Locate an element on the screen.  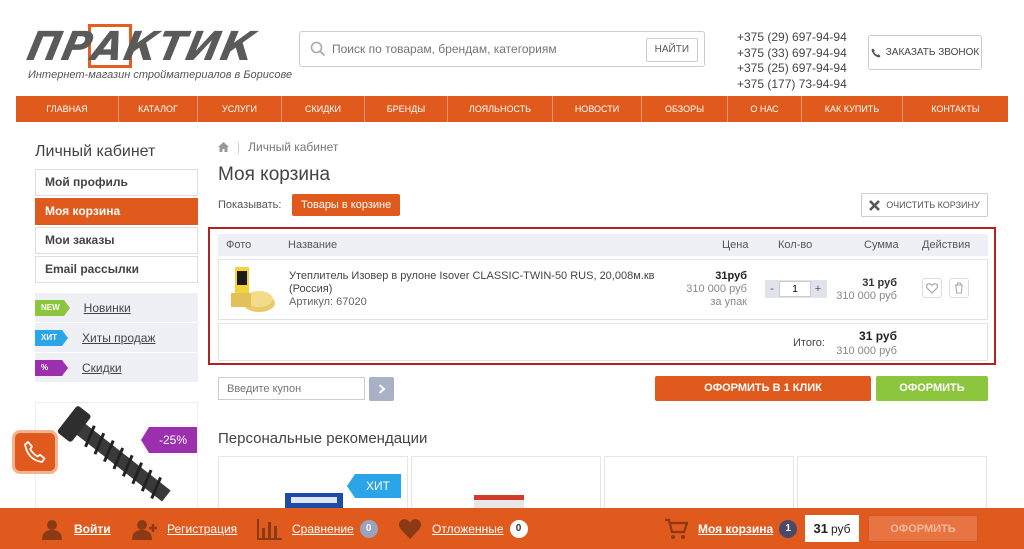
sum-value: 31 руб is located at coordinates (879, 283).